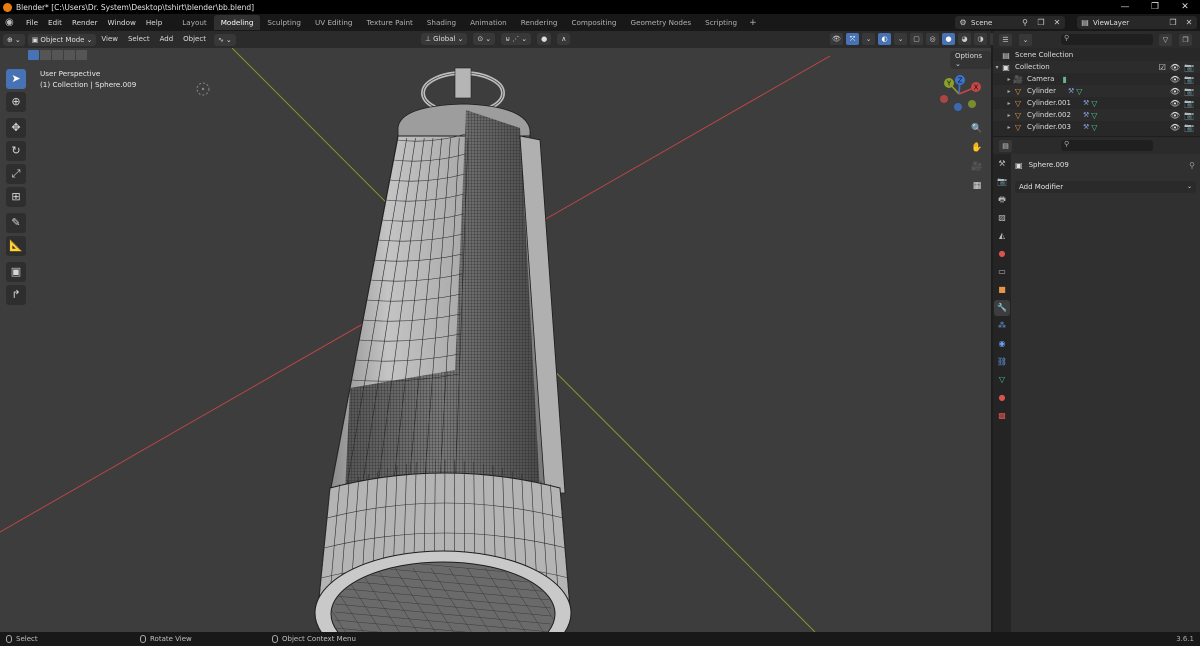 This screenshot has width=1200, height=646. Describe the element at coordinates (1165, 40) in the screenshot. I see `filter-dropdown: ▽` at that location.